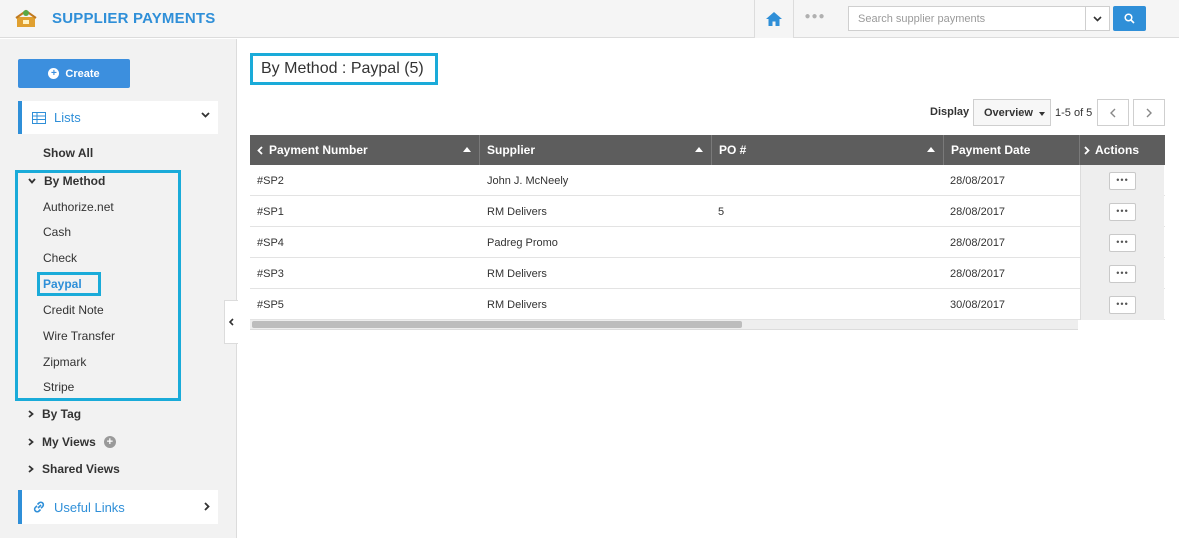 The height and width of the screenshot is (538, 1179). What do you see at coordinates (815, 19) in the screenshot?
I see `more-dots-icon: ●●●` at bounding box center [815, 19].